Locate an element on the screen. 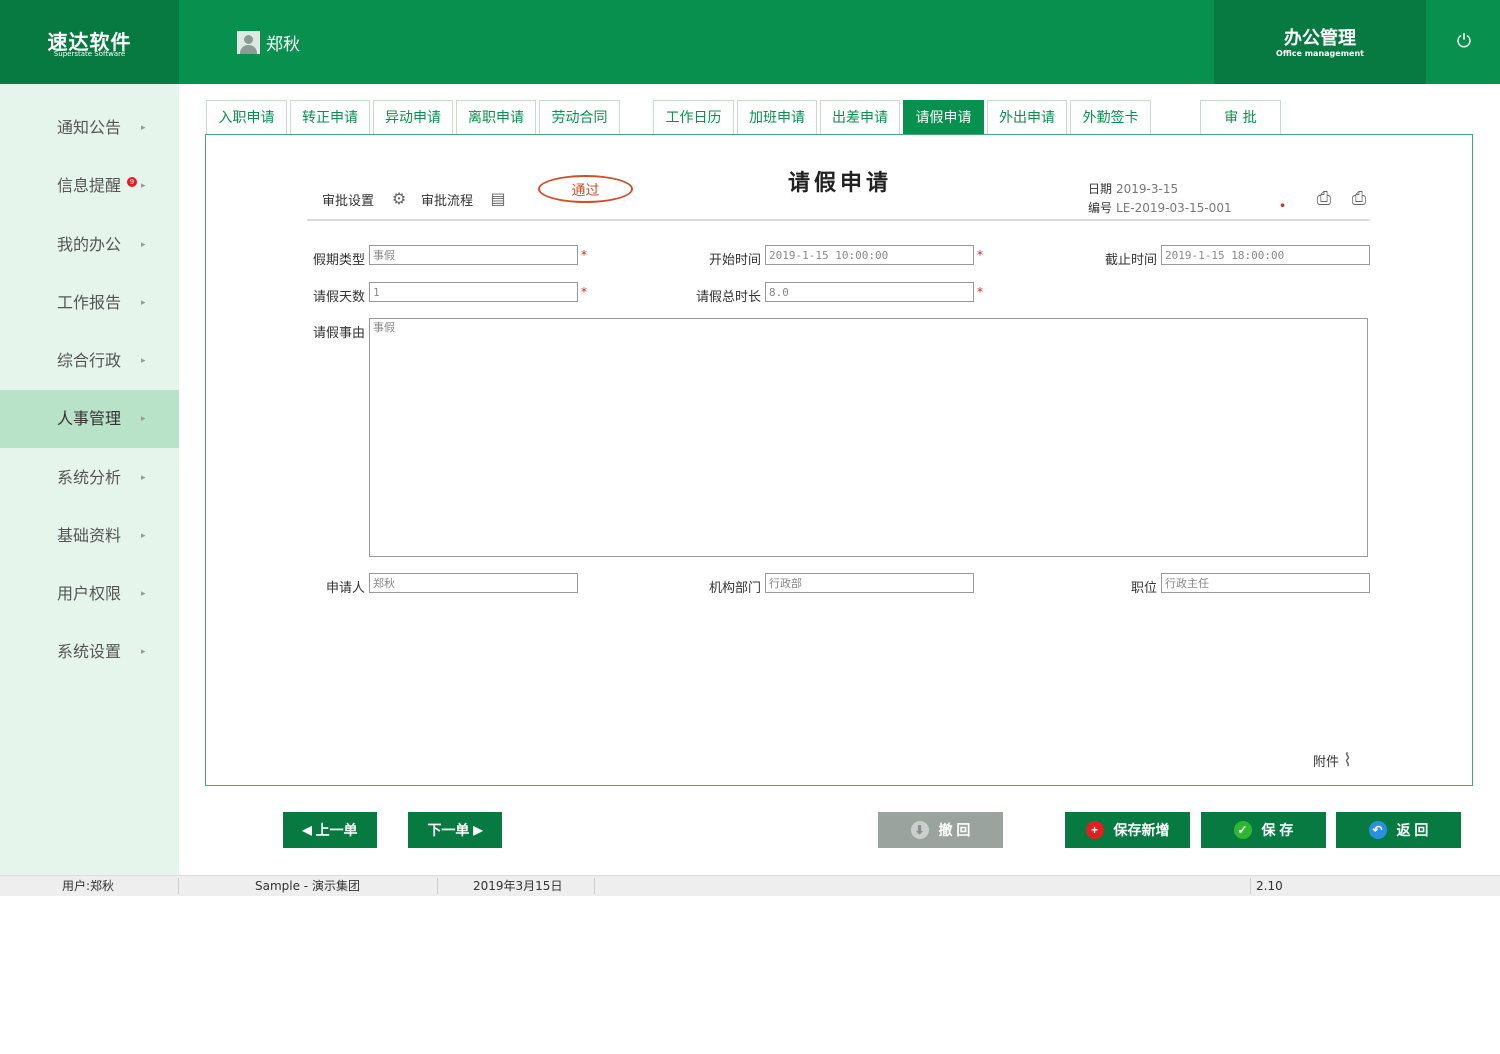  flow-document-icon: ▤ is located at coordinates (498, 199).